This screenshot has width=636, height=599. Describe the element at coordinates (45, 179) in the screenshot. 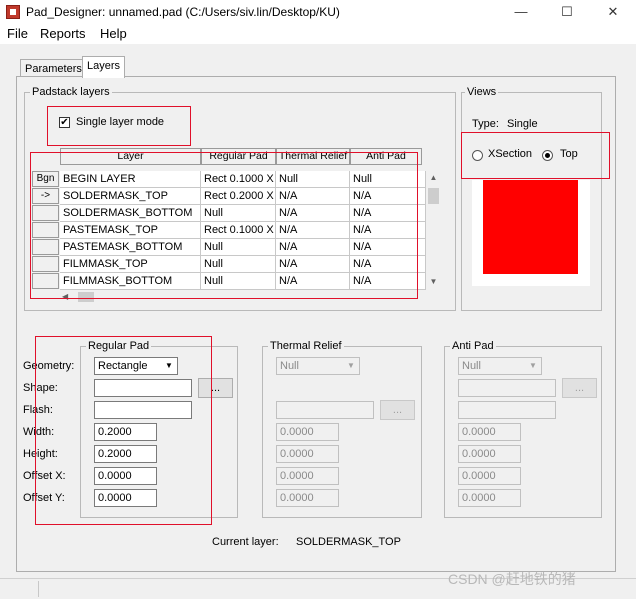

I see `row-header: Bgn` at that location.